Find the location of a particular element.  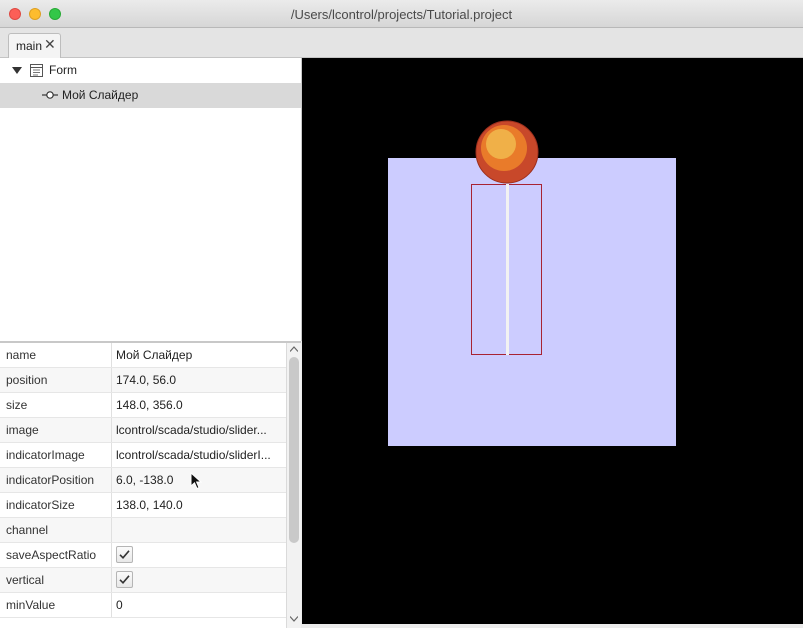

property-name: channel is located at coordinates (27, 530).